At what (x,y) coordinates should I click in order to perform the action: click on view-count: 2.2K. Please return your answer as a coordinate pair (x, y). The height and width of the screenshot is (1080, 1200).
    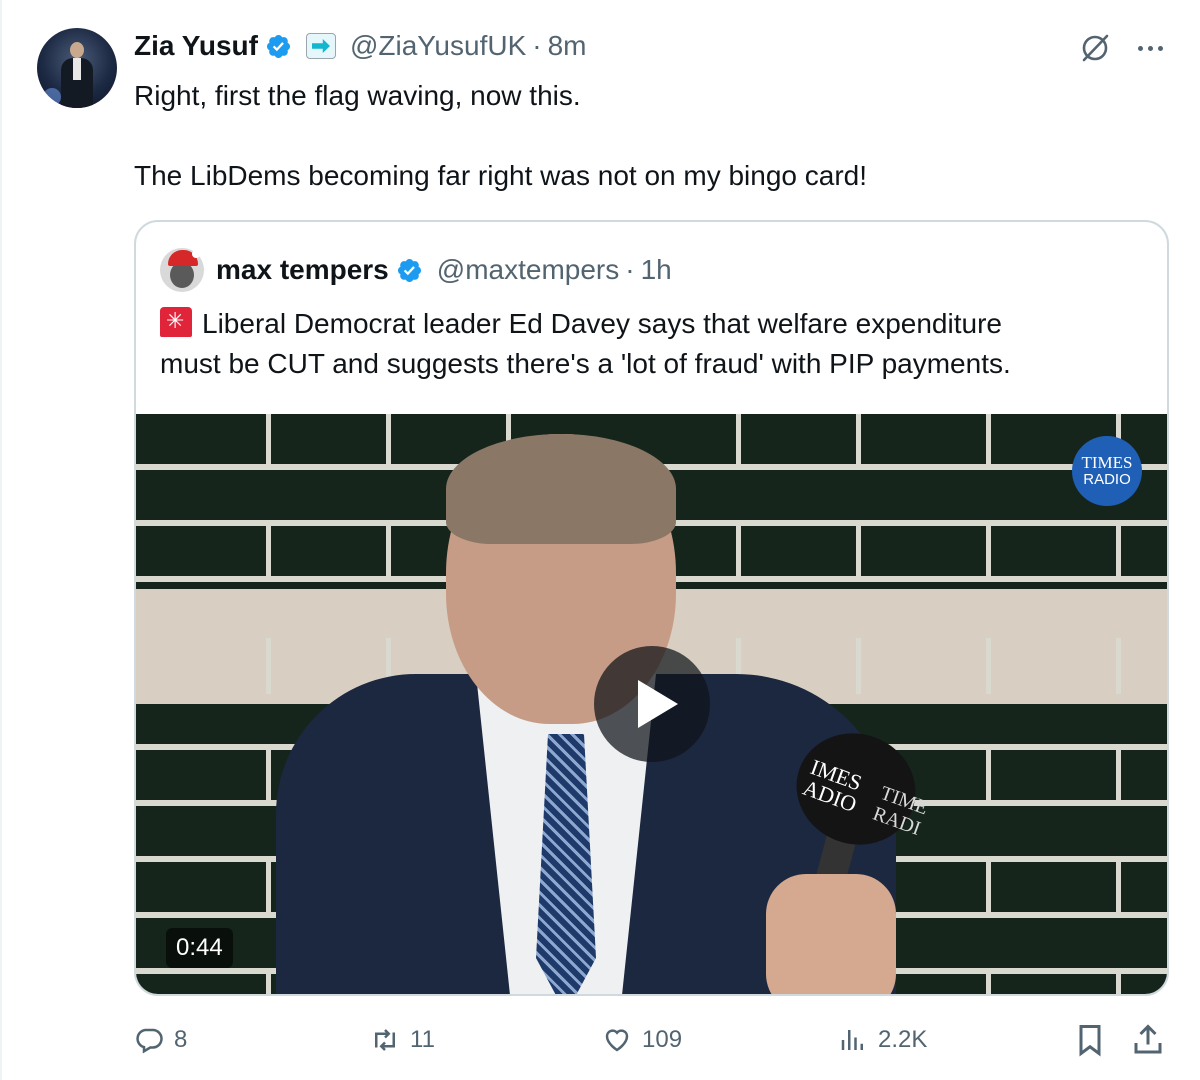
    Looking at the image, I should click on (903, 1039).